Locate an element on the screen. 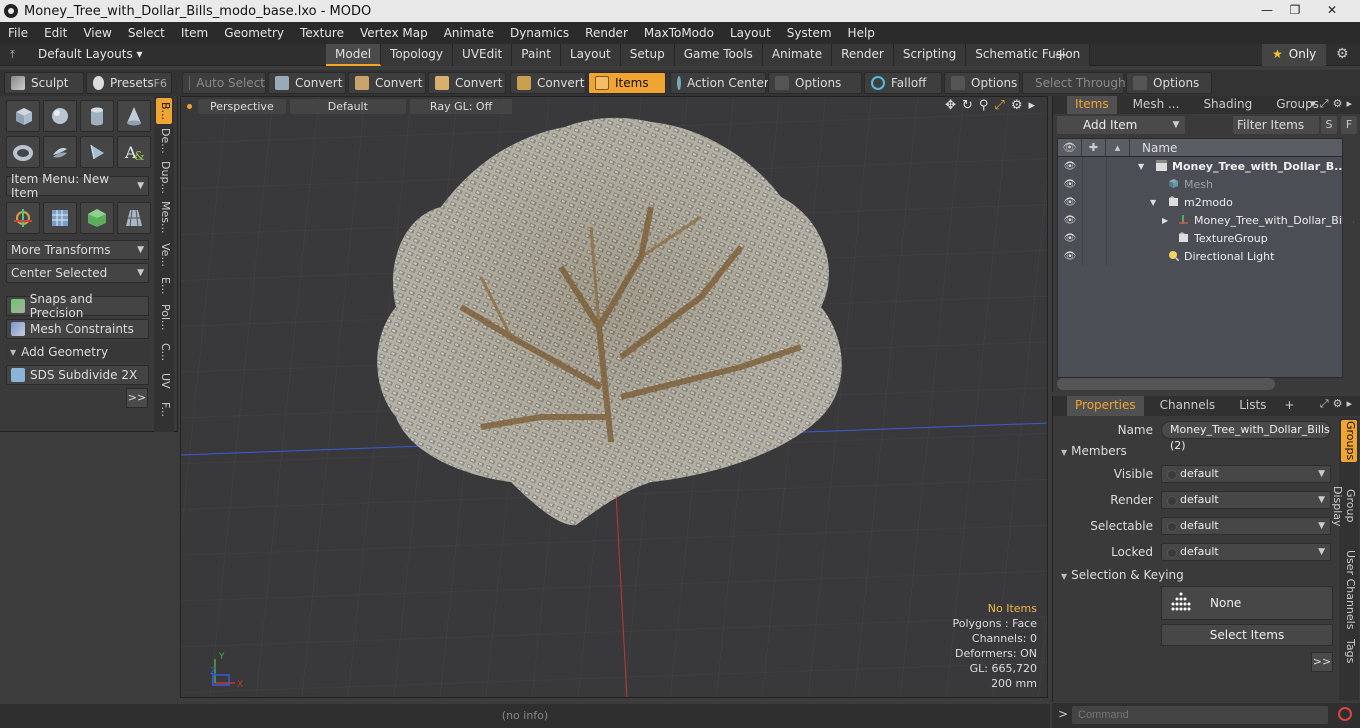 The image size is (1360, 728). view-type-dropdown: Perspective is located at coordinates (242, 106).